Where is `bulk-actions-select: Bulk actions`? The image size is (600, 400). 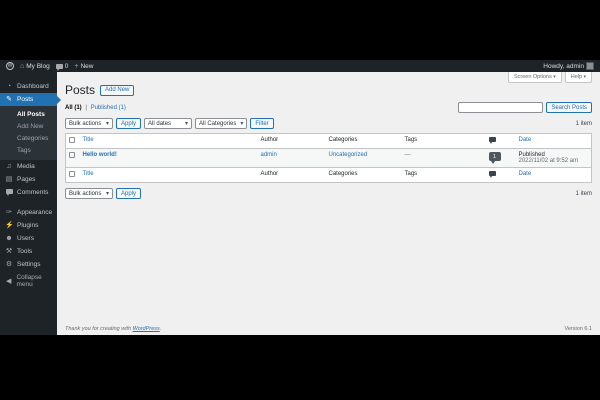
bulk-actions-select: Bulk actions is located at coordinates (89, 123).